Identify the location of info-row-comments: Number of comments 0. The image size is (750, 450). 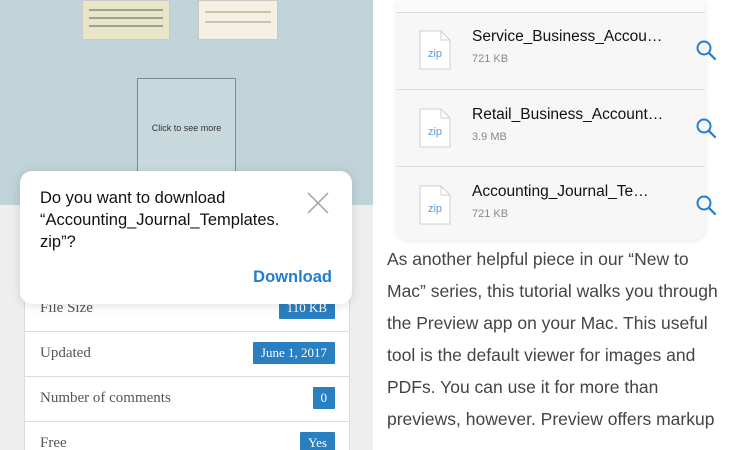
(187, 399).